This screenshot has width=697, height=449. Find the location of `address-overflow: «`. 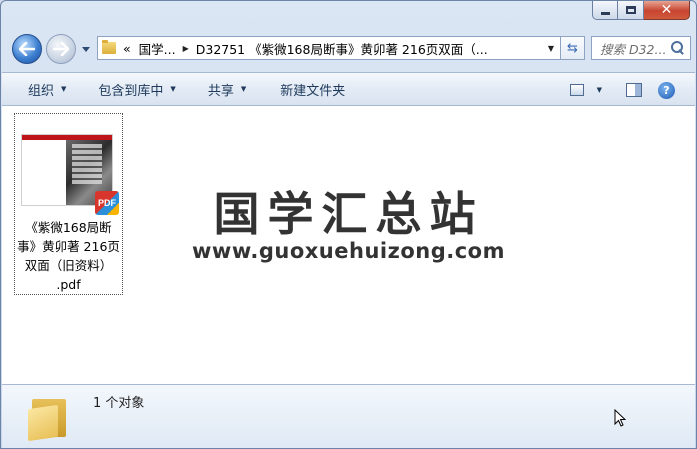

address-overflow: « is located at coordinates (127, 48).